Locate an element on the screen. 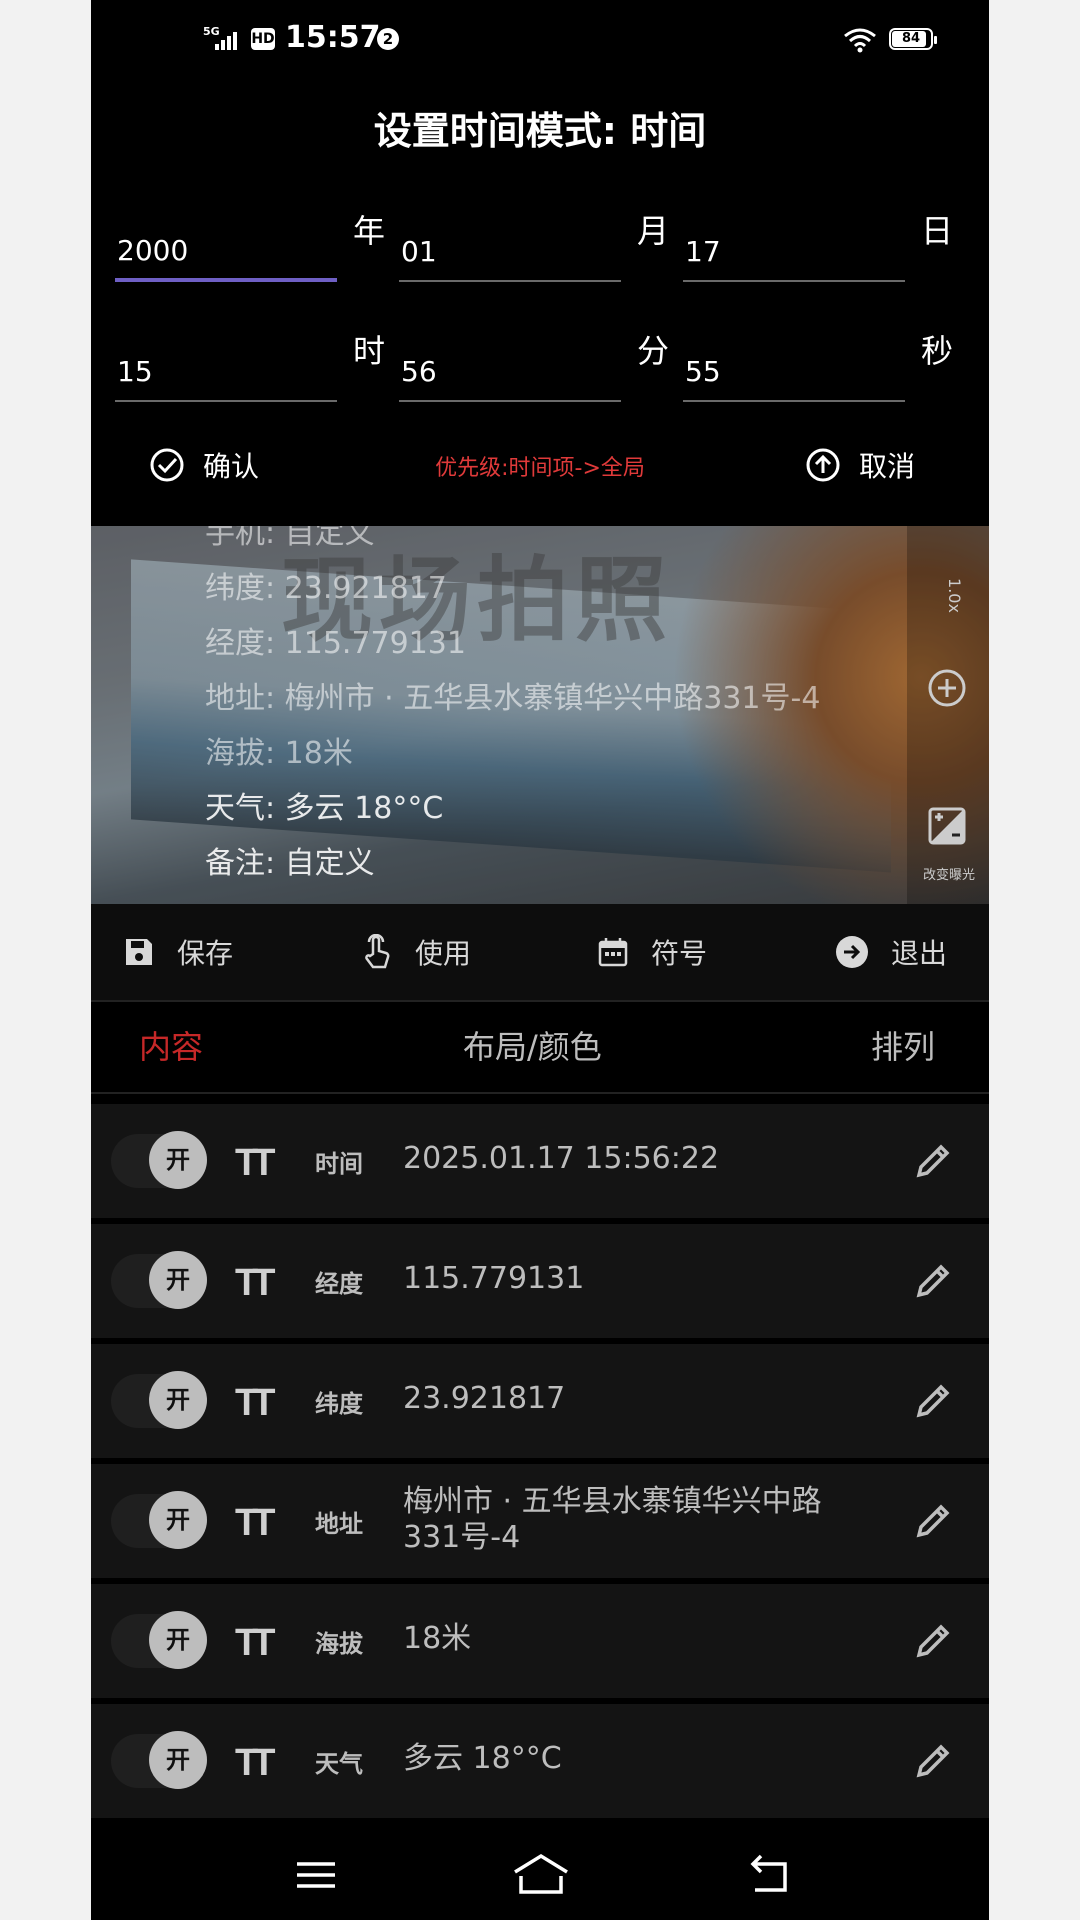 The width and height of the screenshot is (1080, 1920). second-input is located at coordinates (794, 363).